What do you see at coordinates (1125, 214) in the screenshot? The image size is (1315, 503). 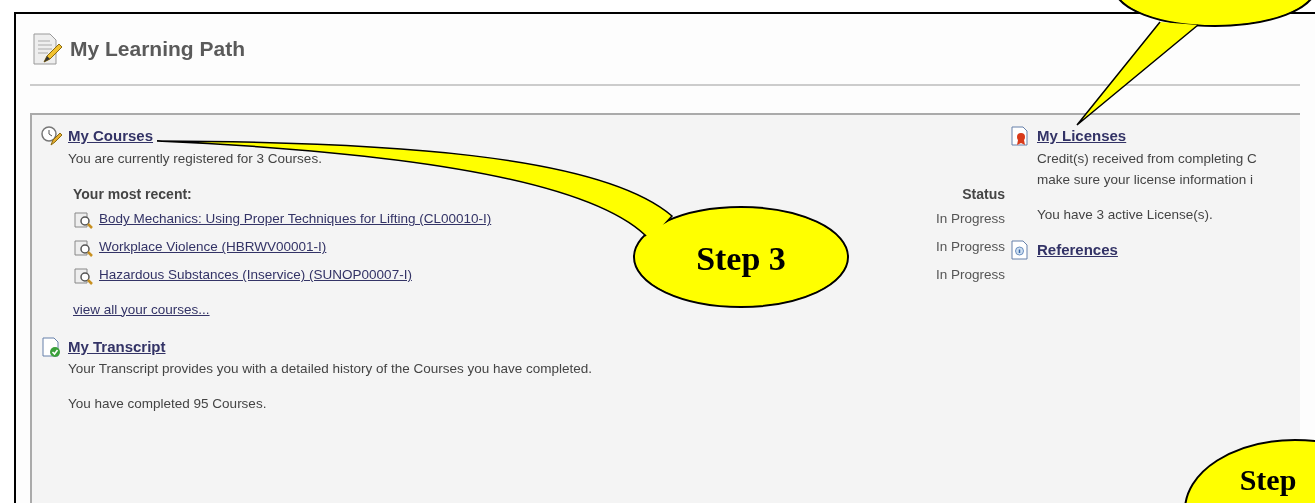 I see `active-licenses-count: You have 3 active License(s).` at bounding box center [1125, 214].